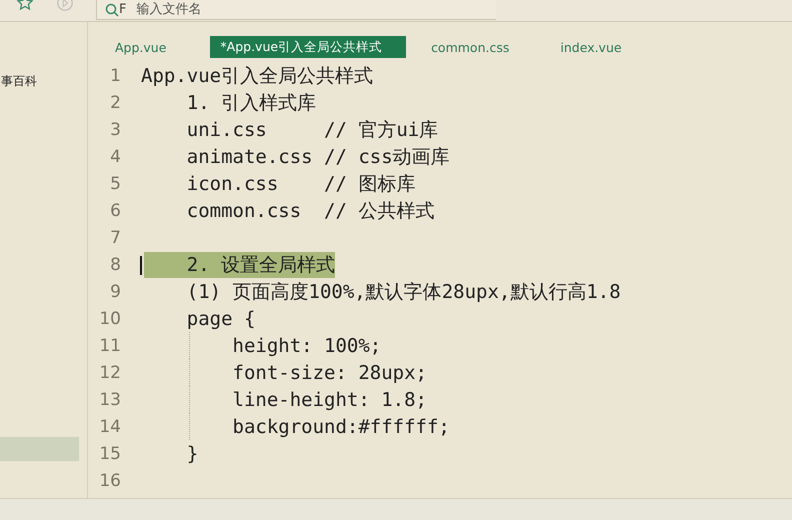  Describe the element at coordinates (329, 399) in the screenshot. I see `code-line: line-height: 1.8;` at that location.